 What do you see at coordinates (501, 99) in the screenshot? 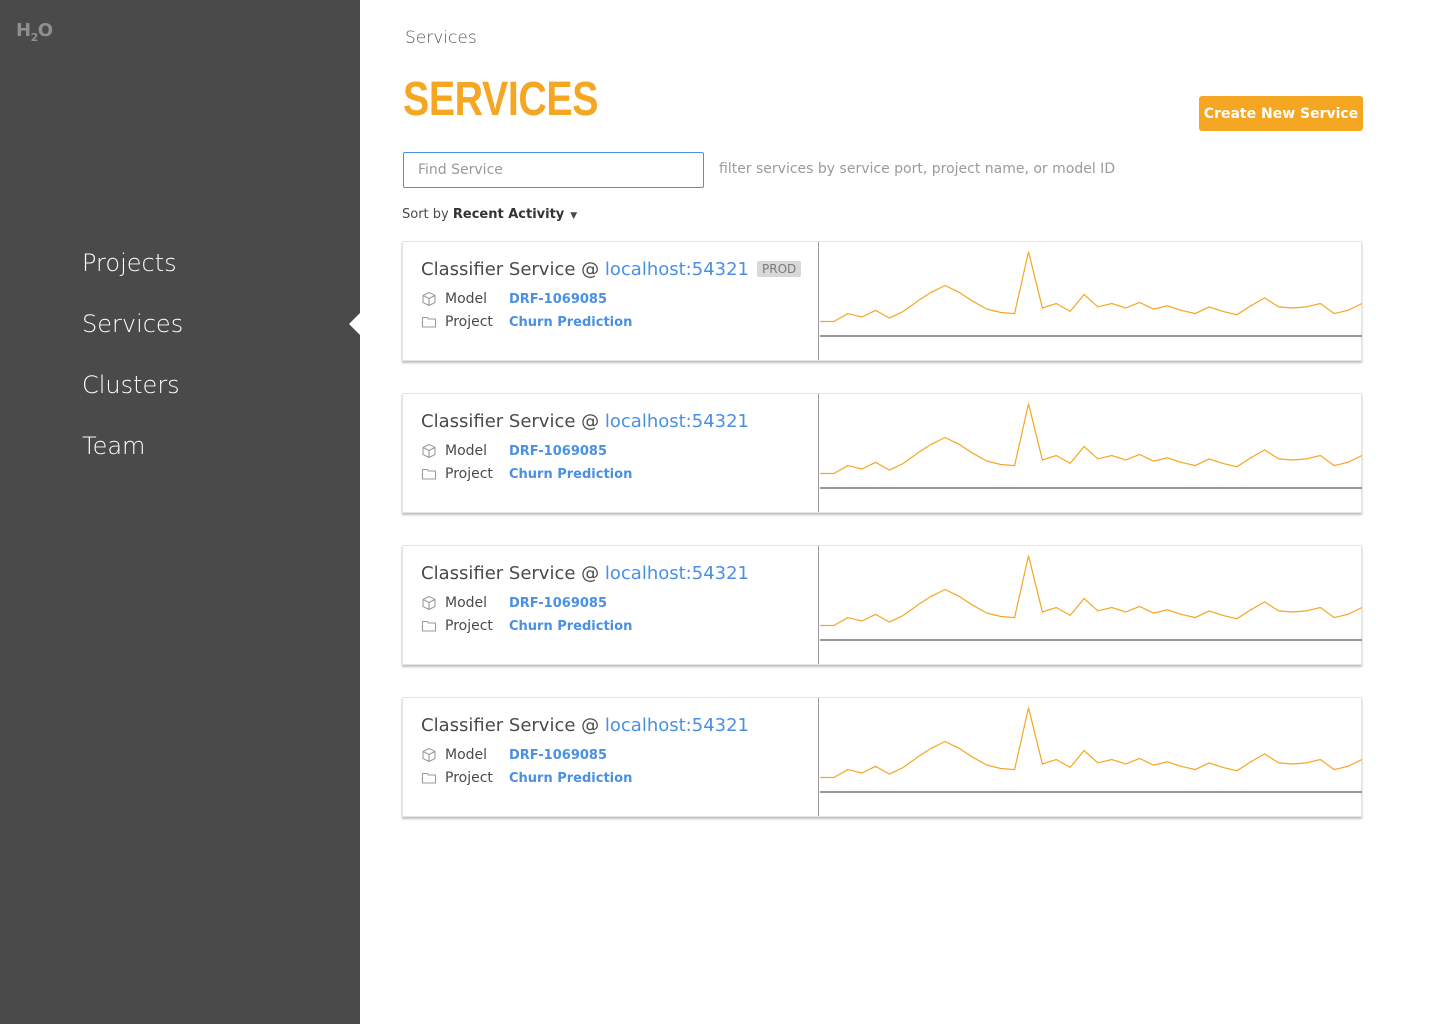
I see `page-title: SERVICES` at bounding box center [501, 99].